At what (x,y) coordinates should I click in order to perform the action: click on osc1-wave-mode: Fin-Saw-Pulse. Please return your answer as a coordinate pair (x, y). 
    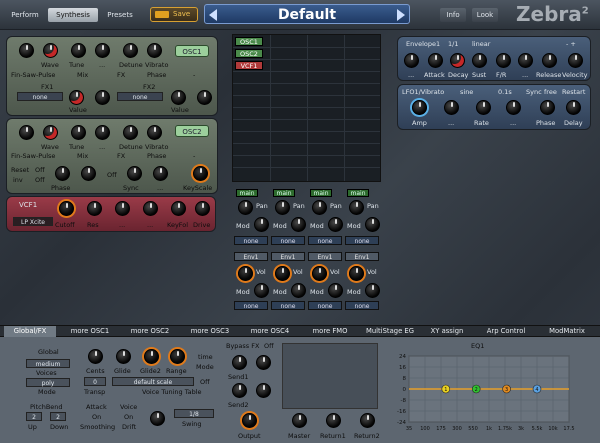
    Looking at the image, I should click on (33, 75).